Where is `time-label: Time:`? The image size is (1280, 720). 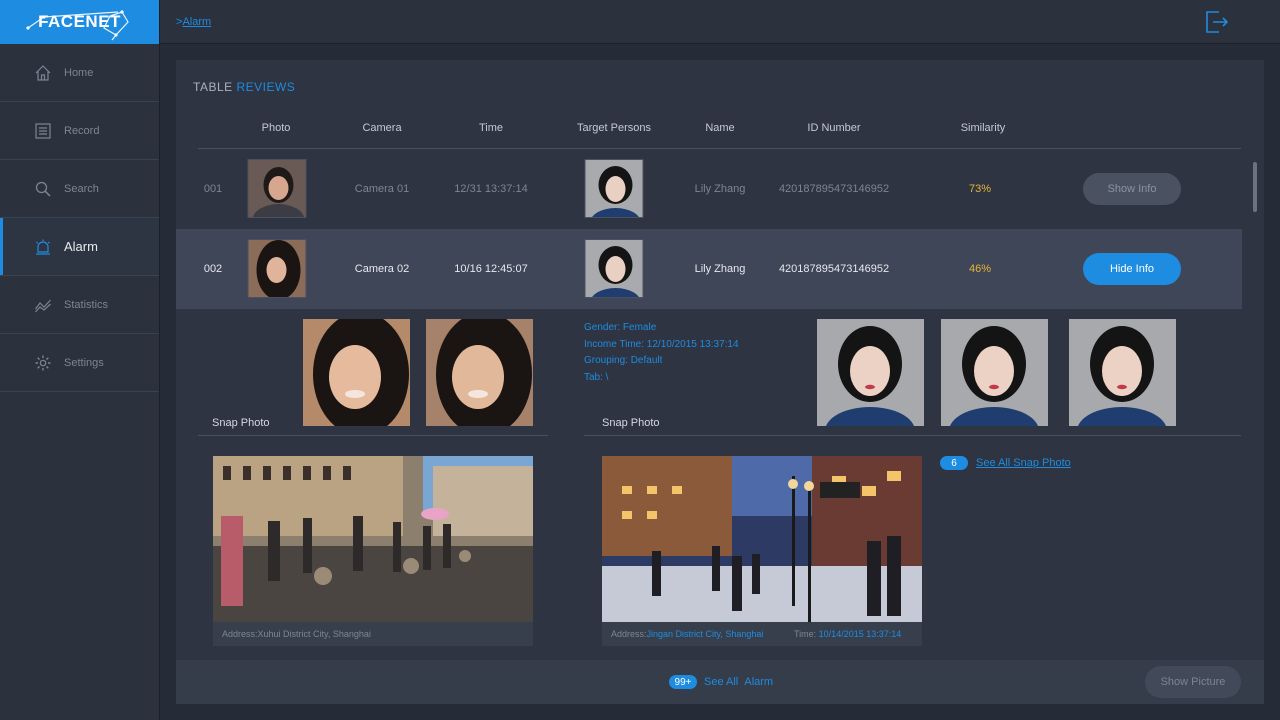
time-label: Time: is located at coordinates (806, 634).